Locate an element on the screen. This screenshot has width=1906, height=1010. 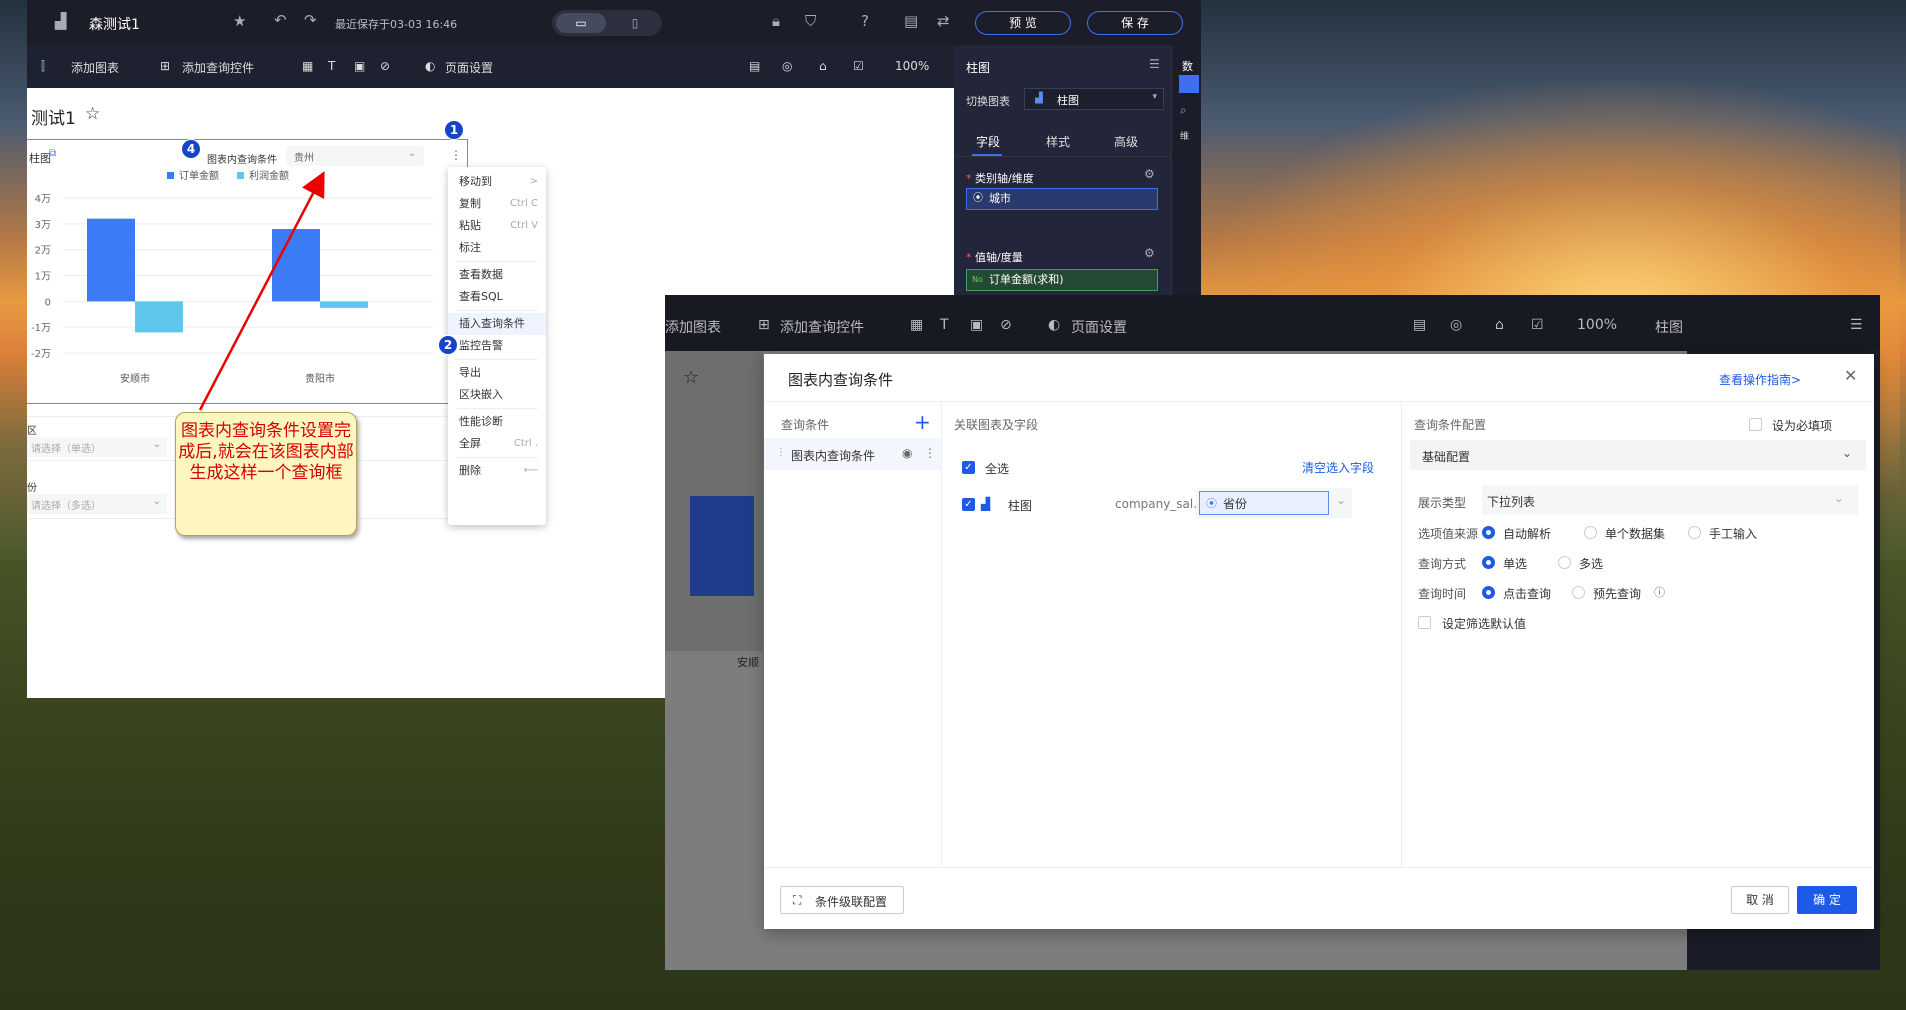
switch-chart-select: ▟ 柱图 ▾ is located at coordinates (1094, 99).